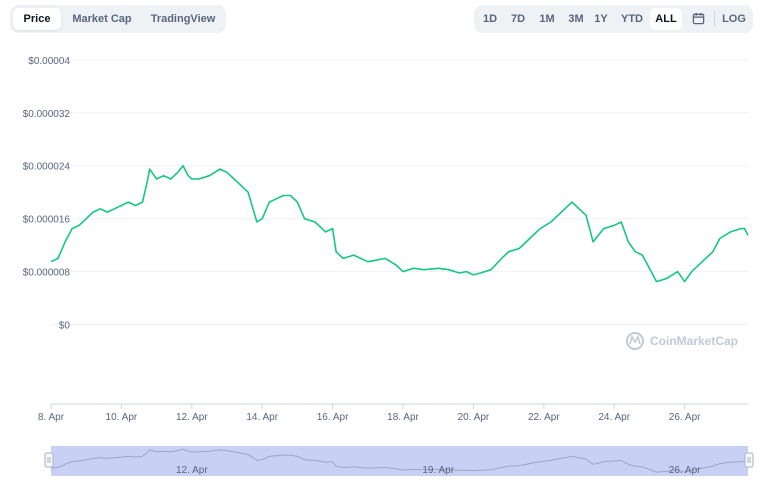 This screenshot has height=485, width=763. What do you see at coordinates (694, 341) in the screenshot?
I see `watermark-text: CoinMarketCap` at bounding box center [694, 341].